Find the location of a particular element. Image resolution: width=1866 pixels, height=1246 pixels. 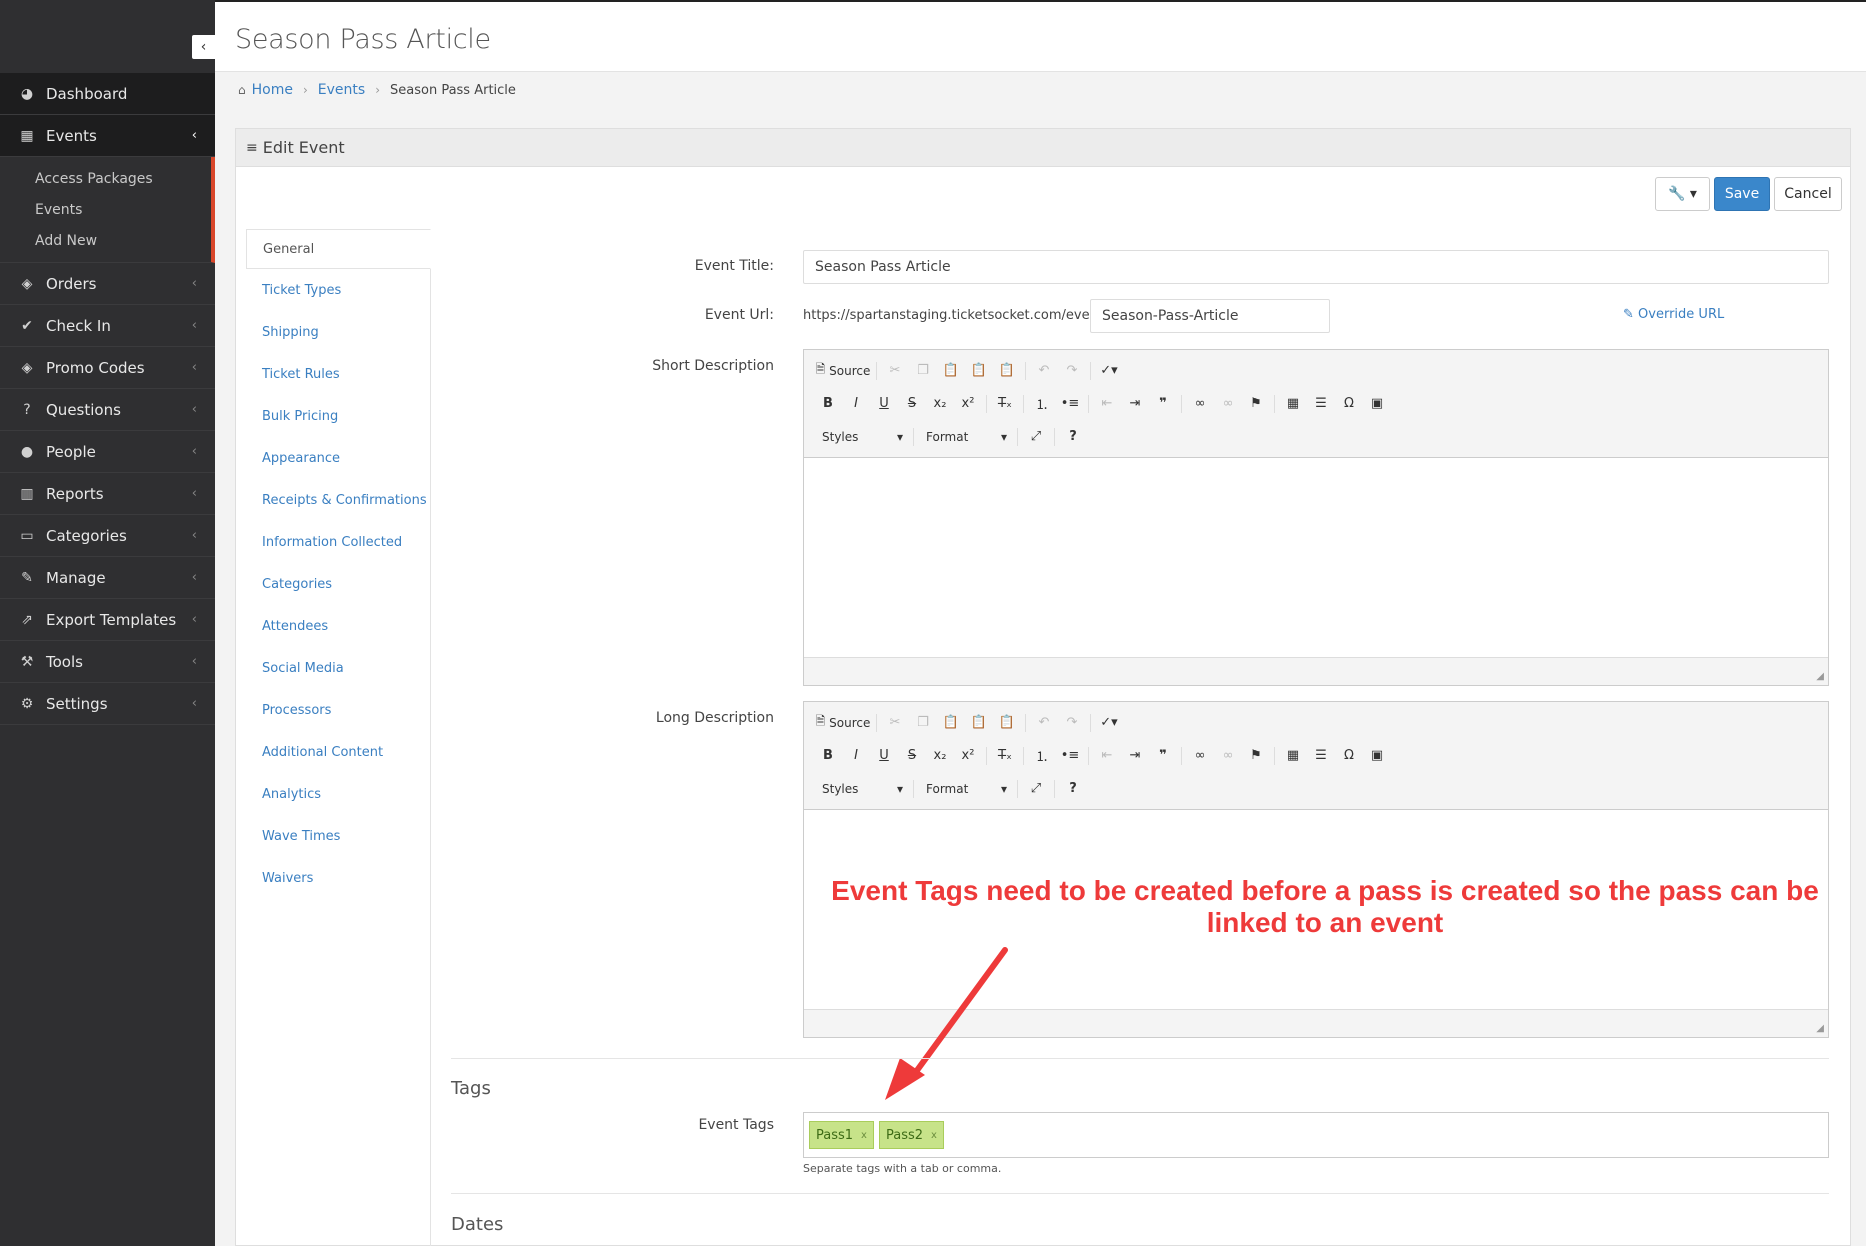

tab-bulk-pricing: Bulk Pricing is located at coordinates (338, 416).